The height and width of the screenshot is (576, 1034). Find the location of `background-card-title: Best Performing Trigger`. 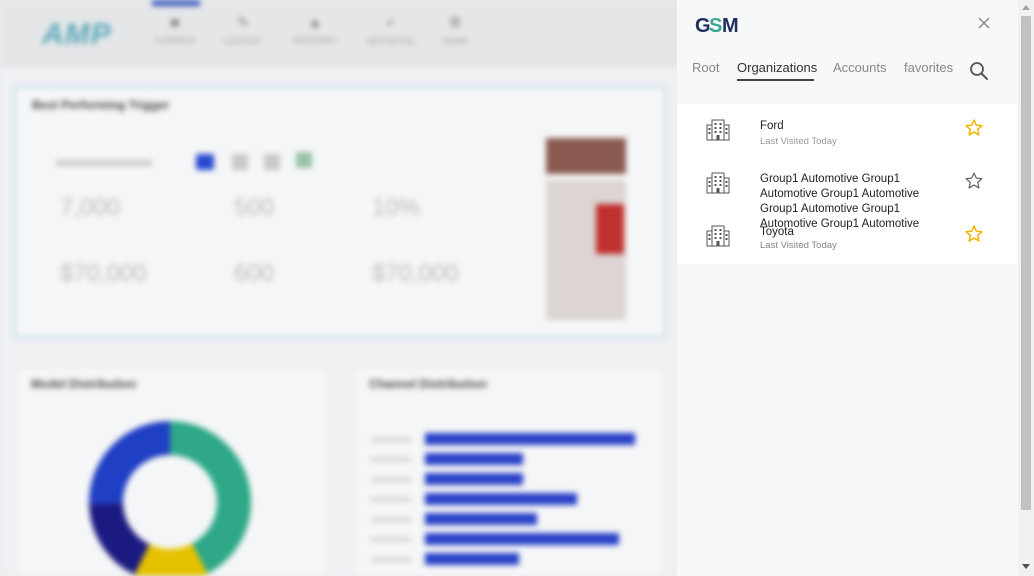

background-card-title: Best Performing Trigger is located at coordinates (101, 105).